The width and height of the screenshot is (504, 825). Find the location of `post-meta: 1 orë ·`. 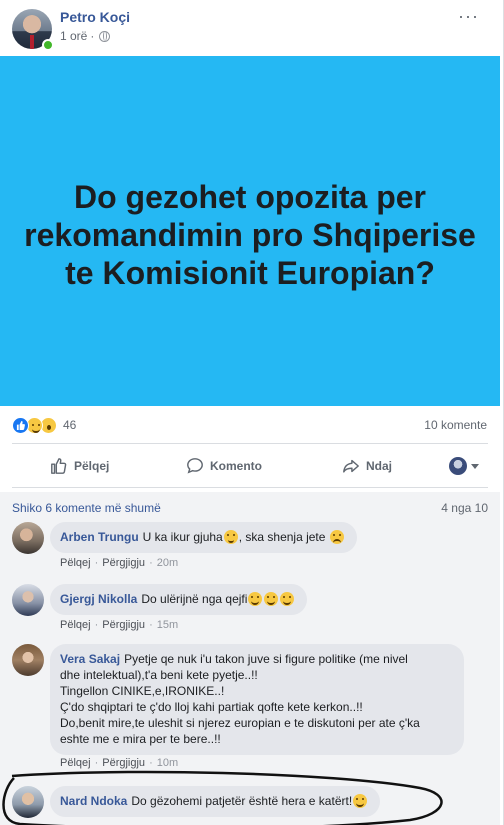

post-meta: 1 orë · is located at coordinates (85, 36).